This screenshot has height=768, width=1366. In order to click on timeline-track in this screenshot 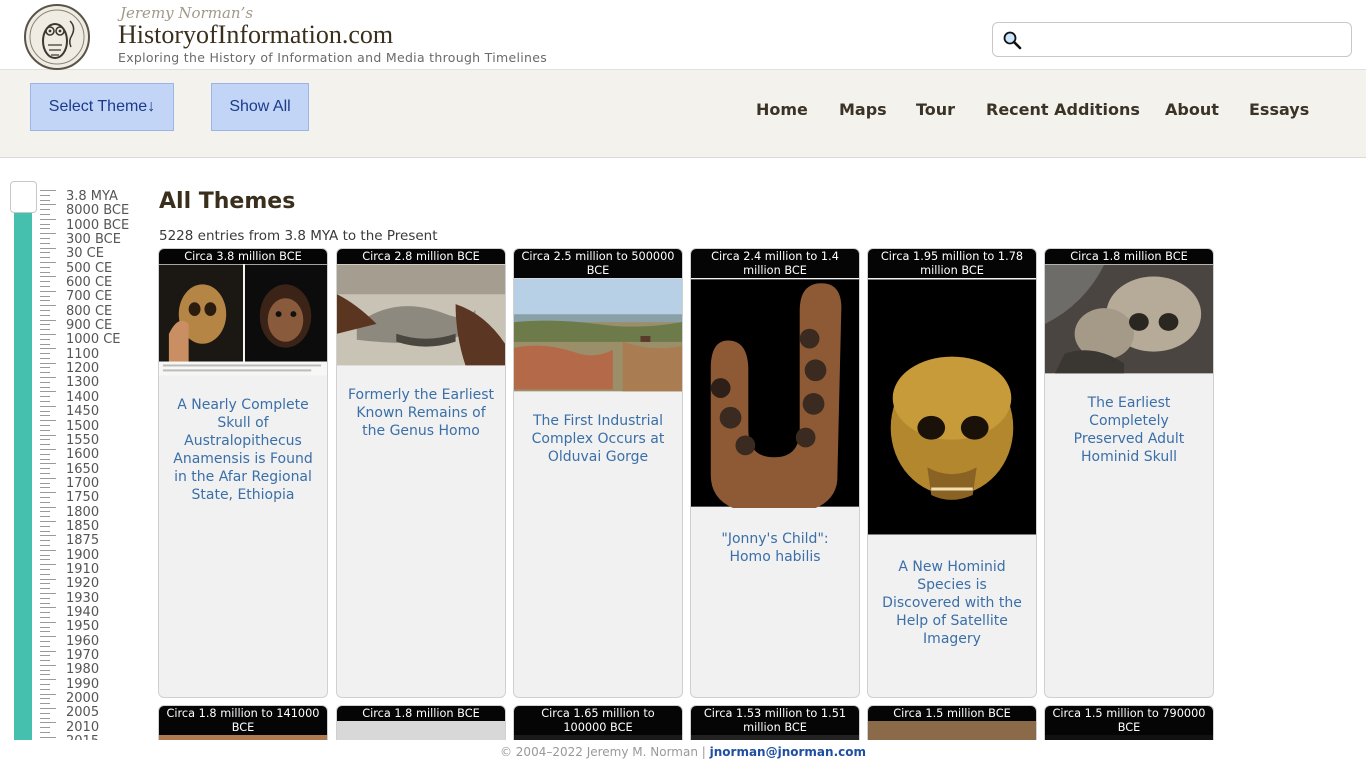, I will do `click(23, 462)`.